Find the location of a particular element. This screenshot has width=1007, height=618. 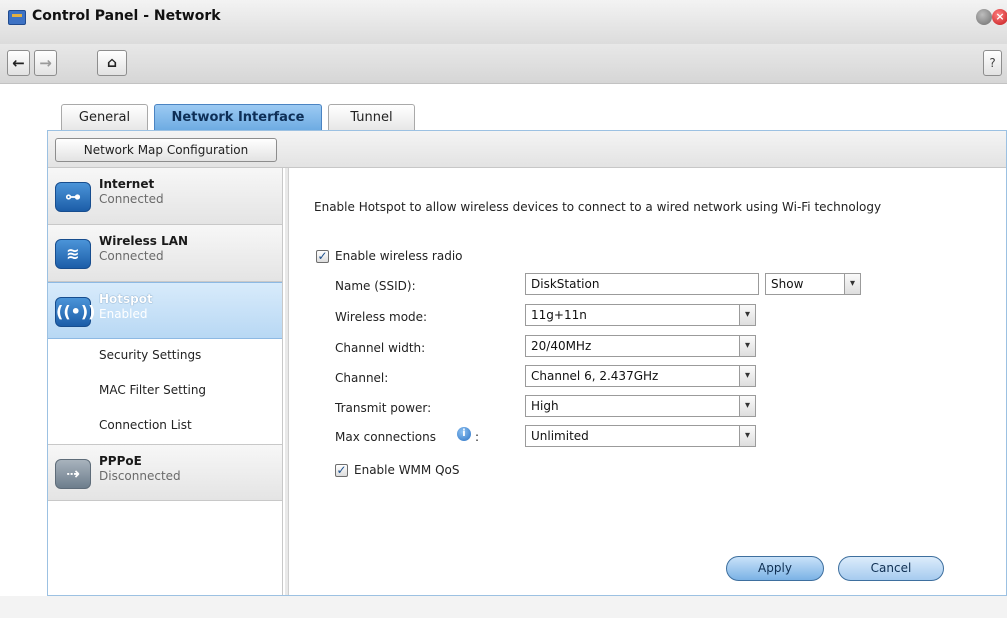

panel-toolbar: Network Map Configuration is located at coordinates (527, 149).